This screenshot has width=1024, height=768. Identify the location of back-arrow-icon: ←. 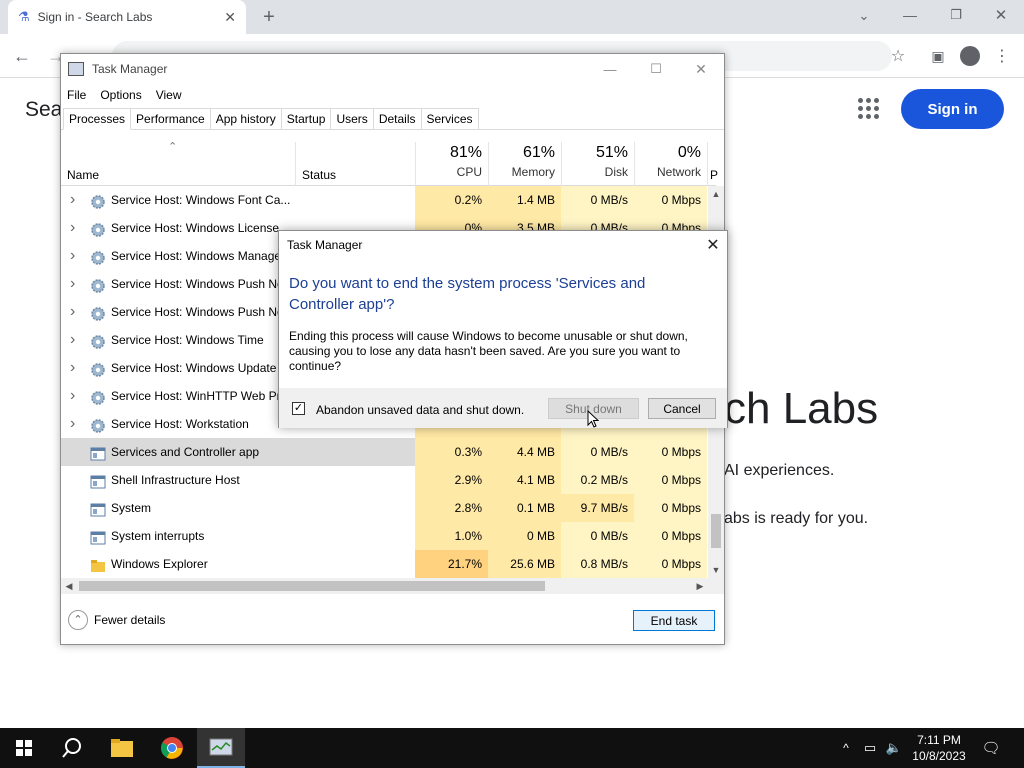
(22, 56).